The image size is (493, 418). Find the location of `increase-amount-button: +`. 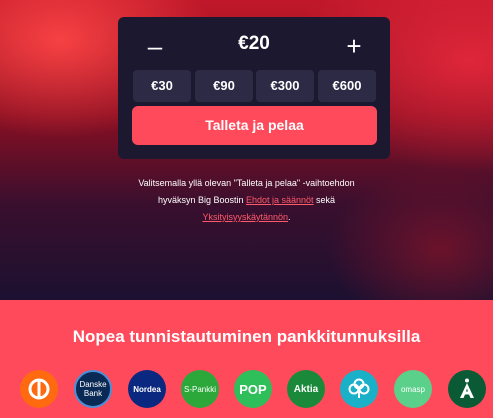

increase-amount-button: + is located at coordinates (354, 46).